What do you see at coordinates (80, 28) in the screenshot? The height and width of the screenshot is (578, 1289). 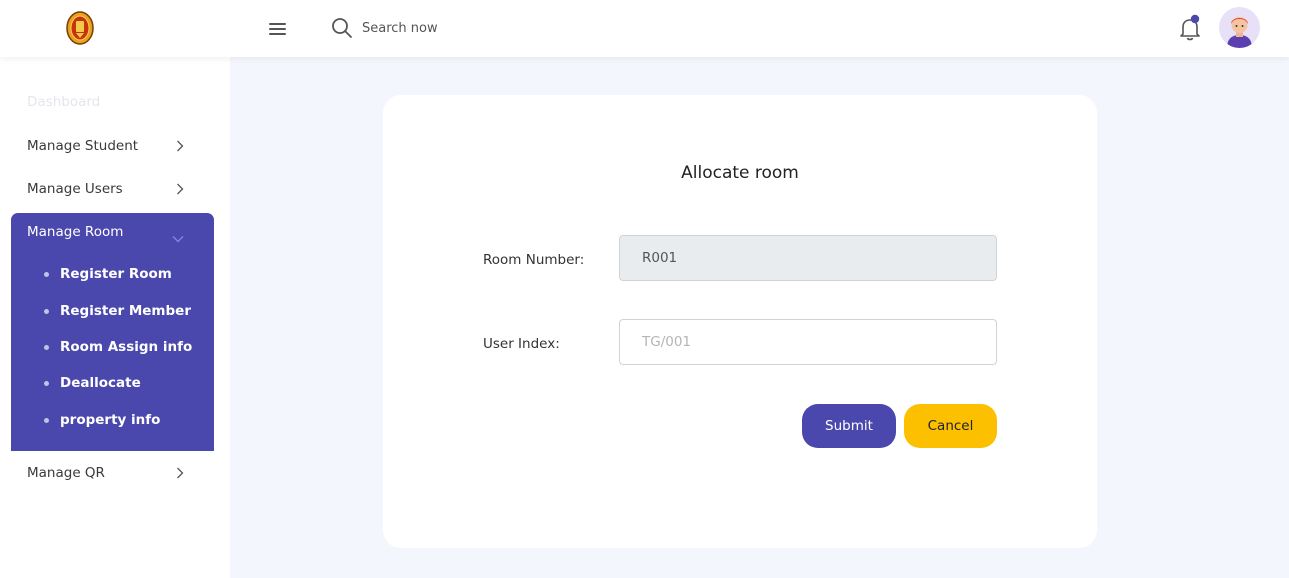 I see `logo-emblem` at bounding box center [80, 28].